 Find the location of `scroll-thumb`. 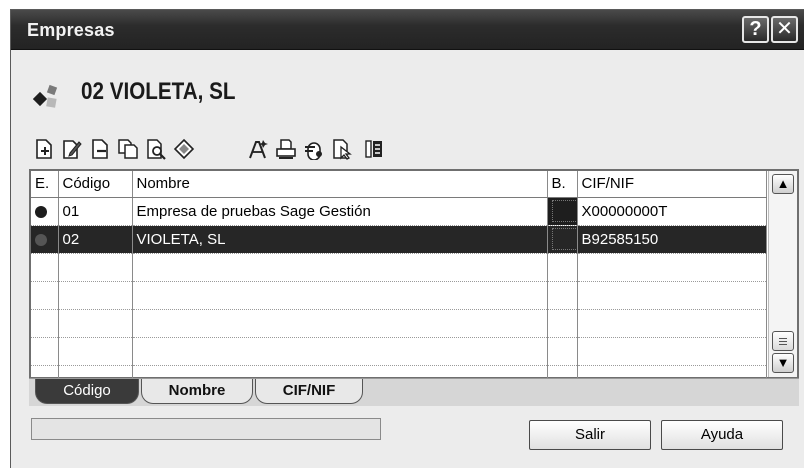

scroll-thumb is located at coordinates (783, 341).